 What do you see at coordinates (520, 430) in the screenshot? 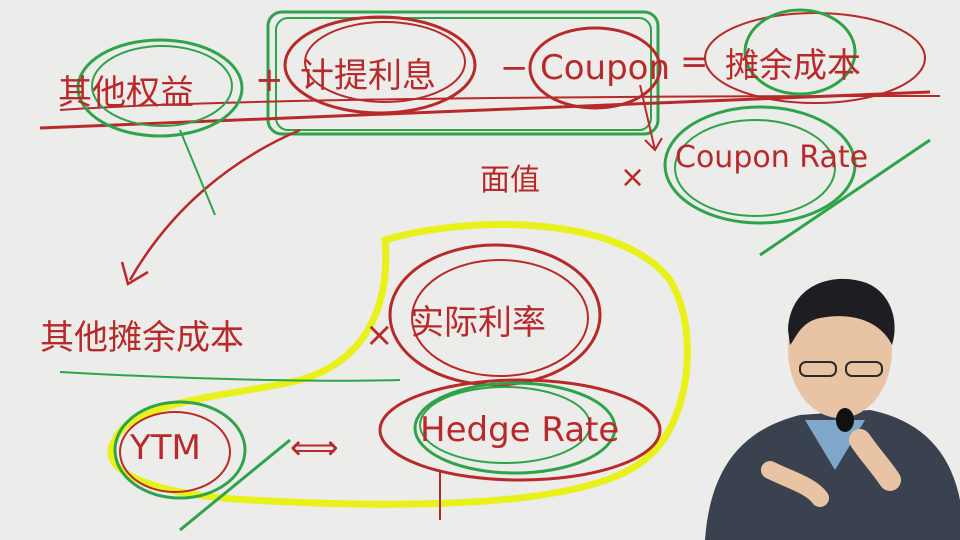
I see `term-hedge-rate: Hedge Rate` at bounding box center [520, 430].